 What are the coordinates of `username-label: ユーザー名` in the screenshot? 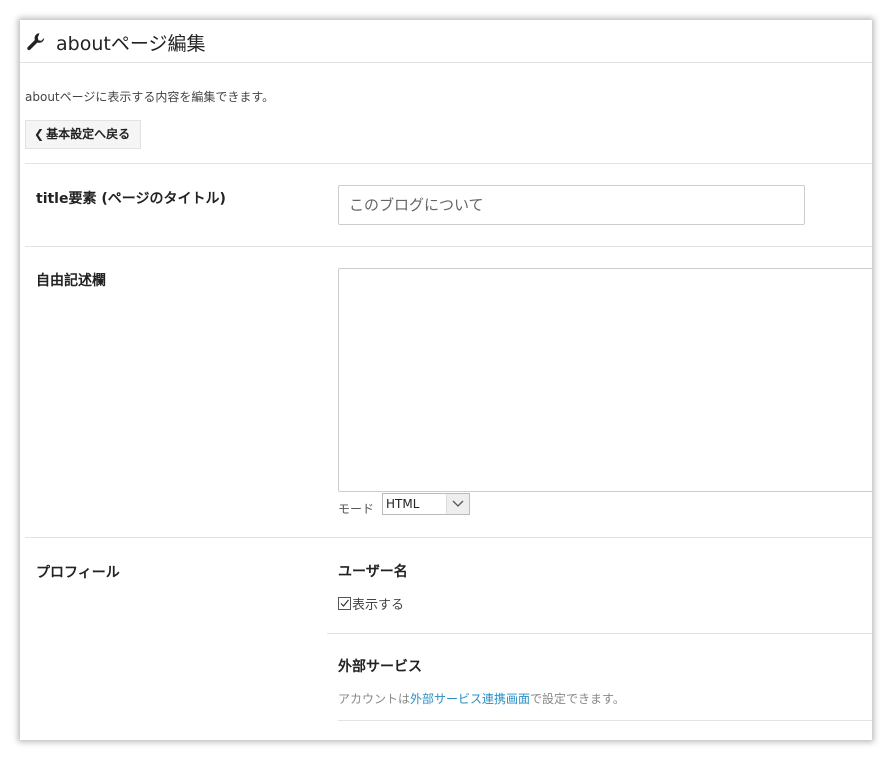 It's located at (373, 572).